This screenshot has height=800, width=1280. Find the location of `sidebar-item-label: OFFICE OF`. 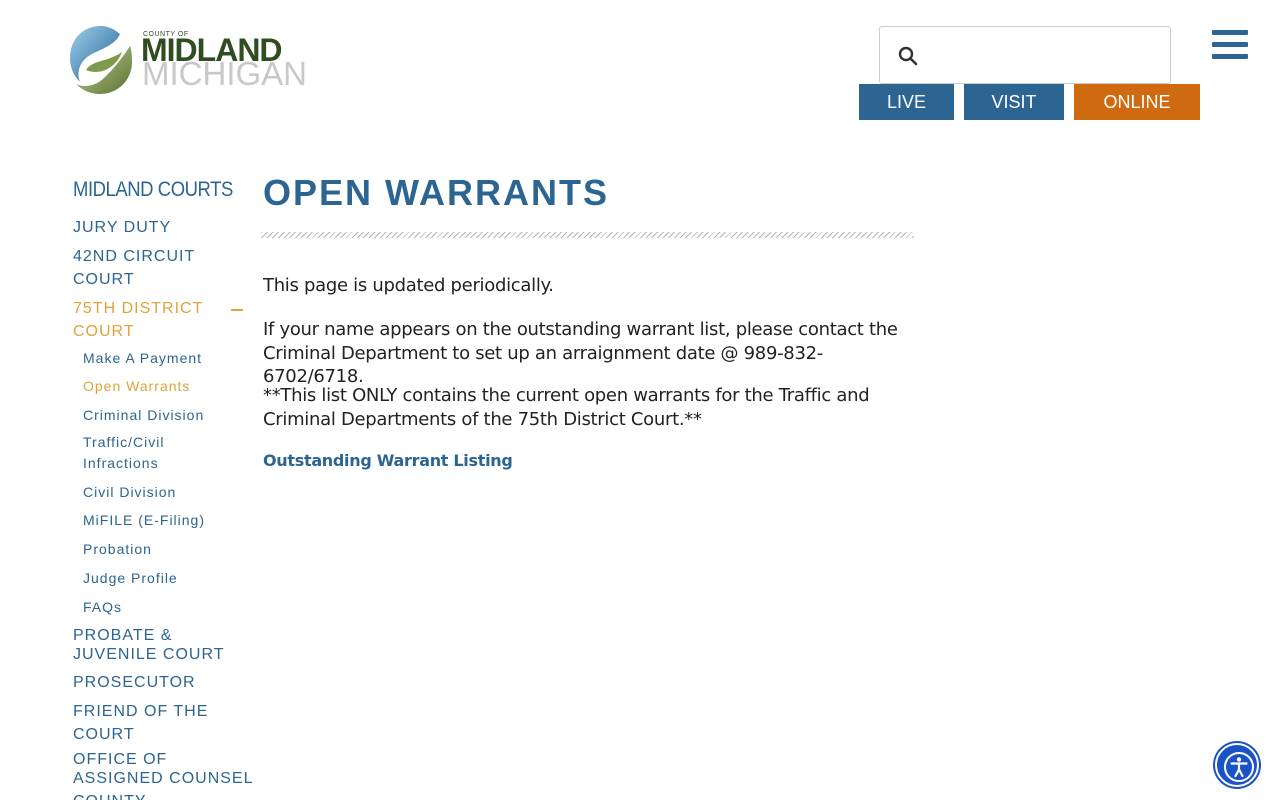

sidebar-item-label: OFFICE OF is located at coordinates (120, 759).